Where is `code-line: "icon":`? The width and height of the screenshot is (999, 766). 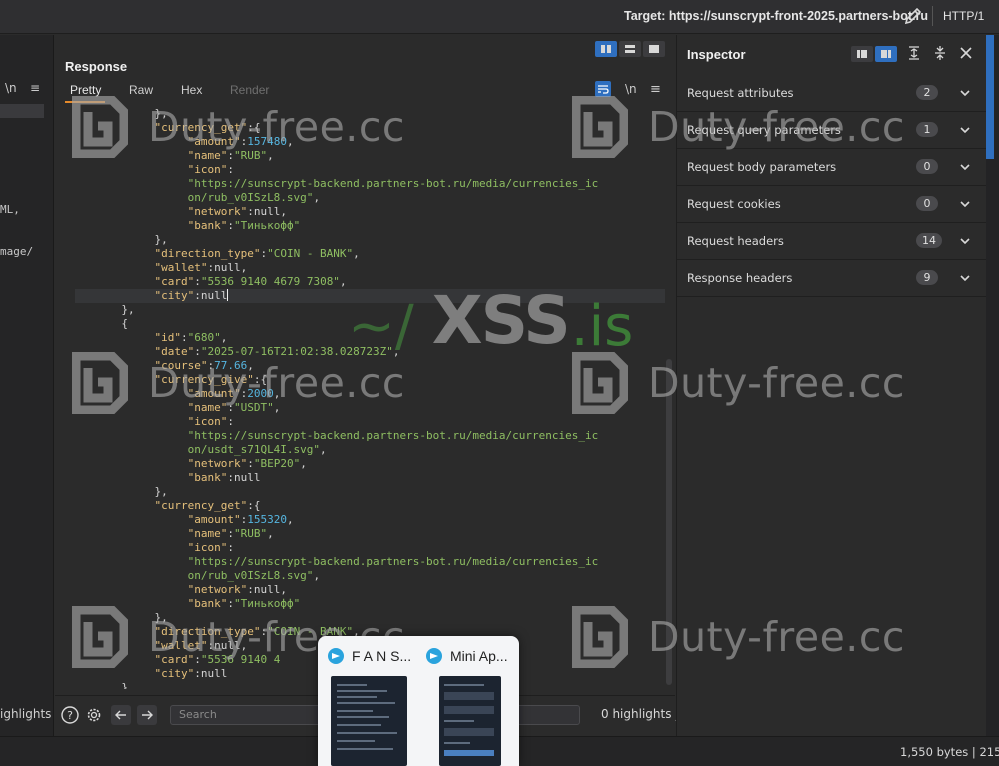 code-line: "icon": is located at coordinates (154, 548).